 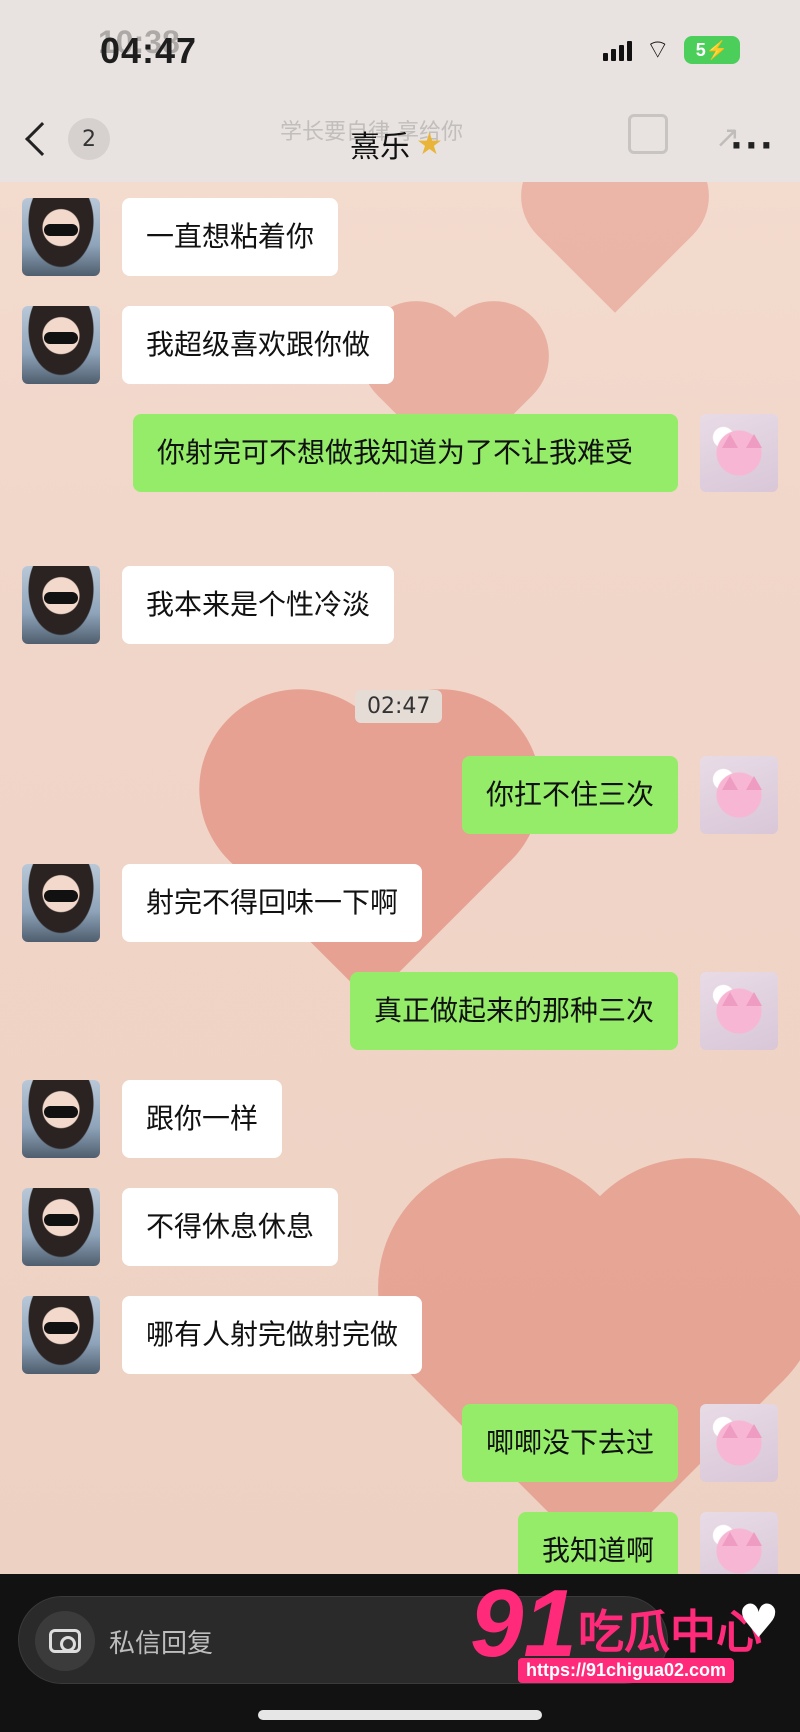 What do you see at coordinates (202, 1119) in the screenshot?
I see `message-bubble: 跟你一样` at bounding box center [202, 1119].